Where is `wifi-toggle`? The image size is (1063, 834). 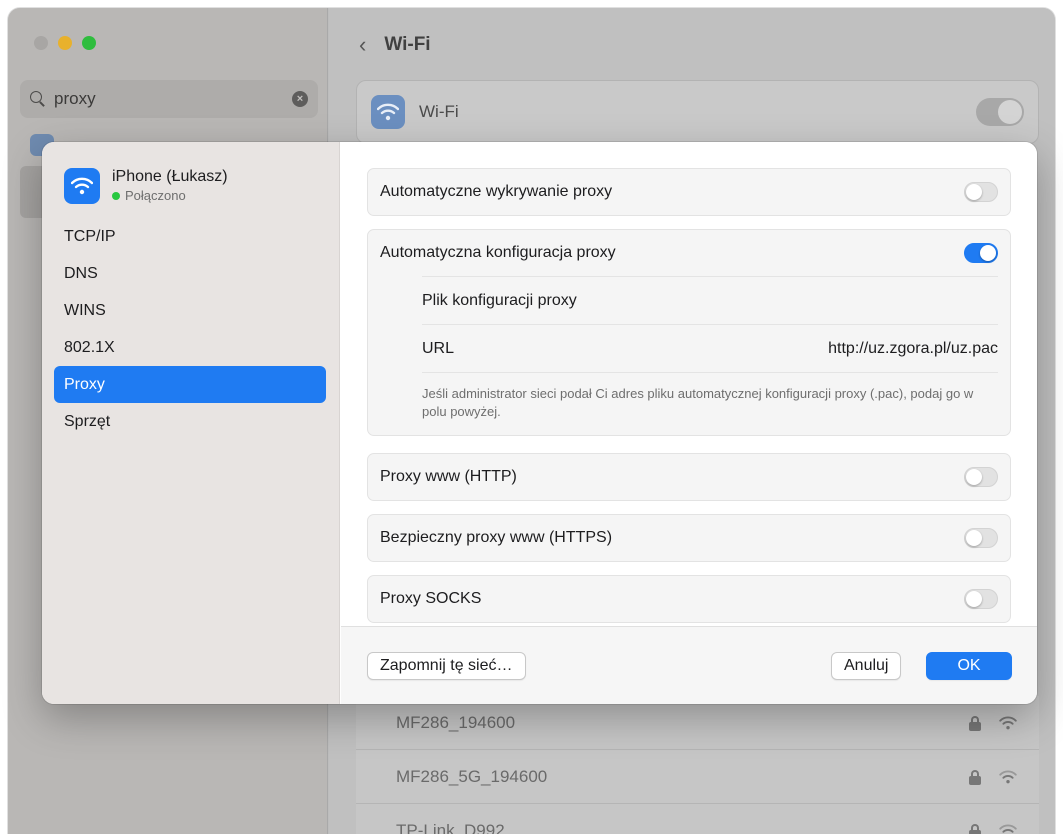
wifi-toggle is located at coordinates (1000, 112).